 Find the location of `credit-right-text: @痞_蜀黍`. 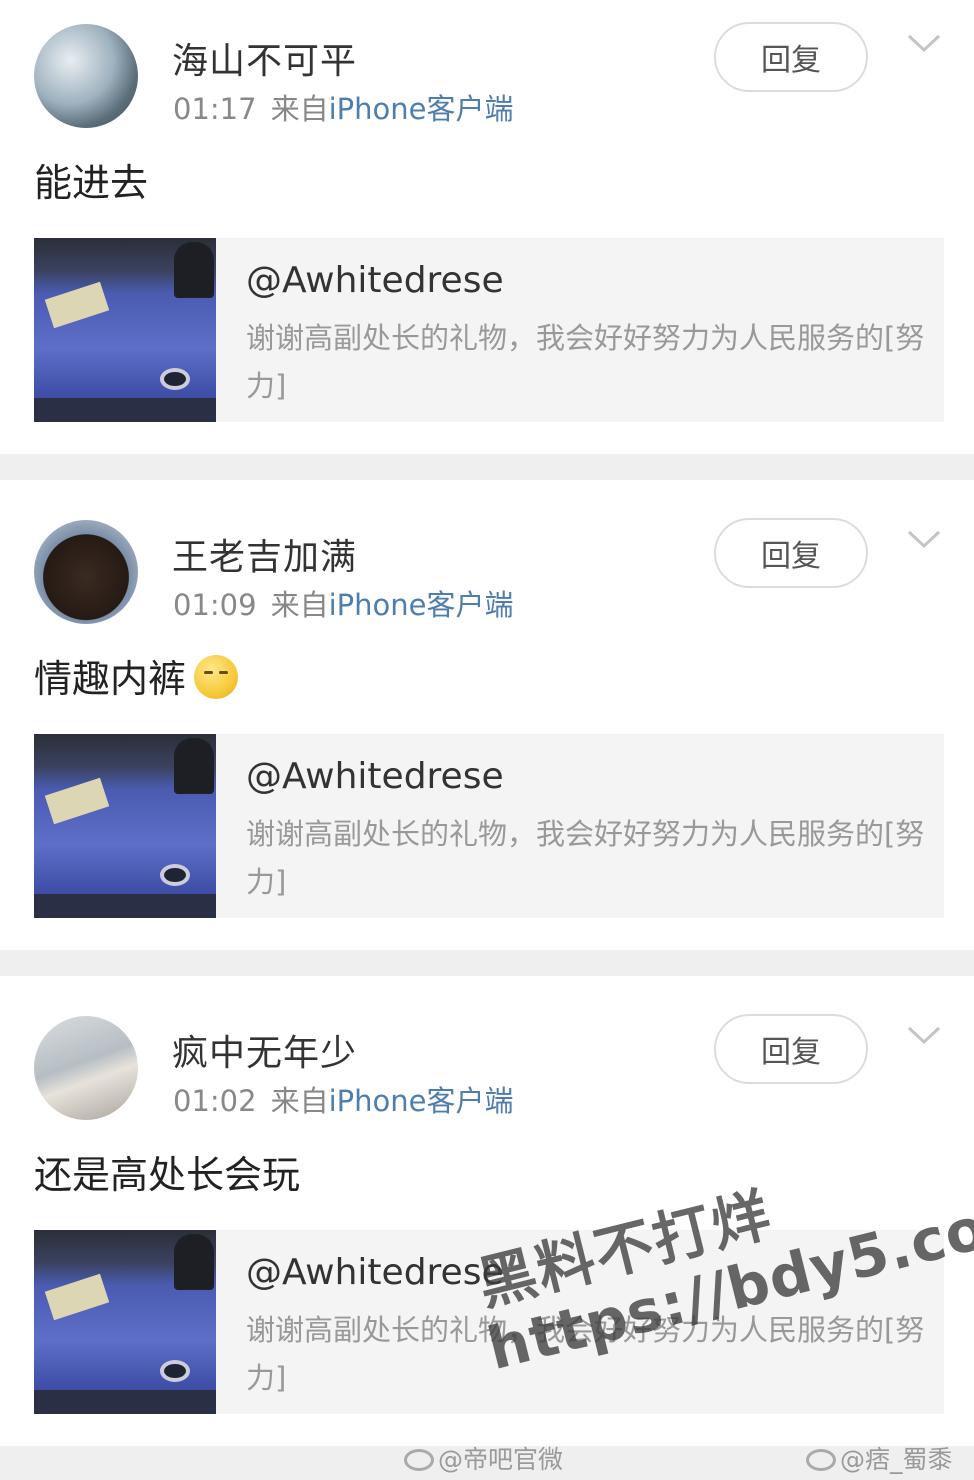

credit-right-text: @痞_蜀黍 is located at coordinates (896, 1459).